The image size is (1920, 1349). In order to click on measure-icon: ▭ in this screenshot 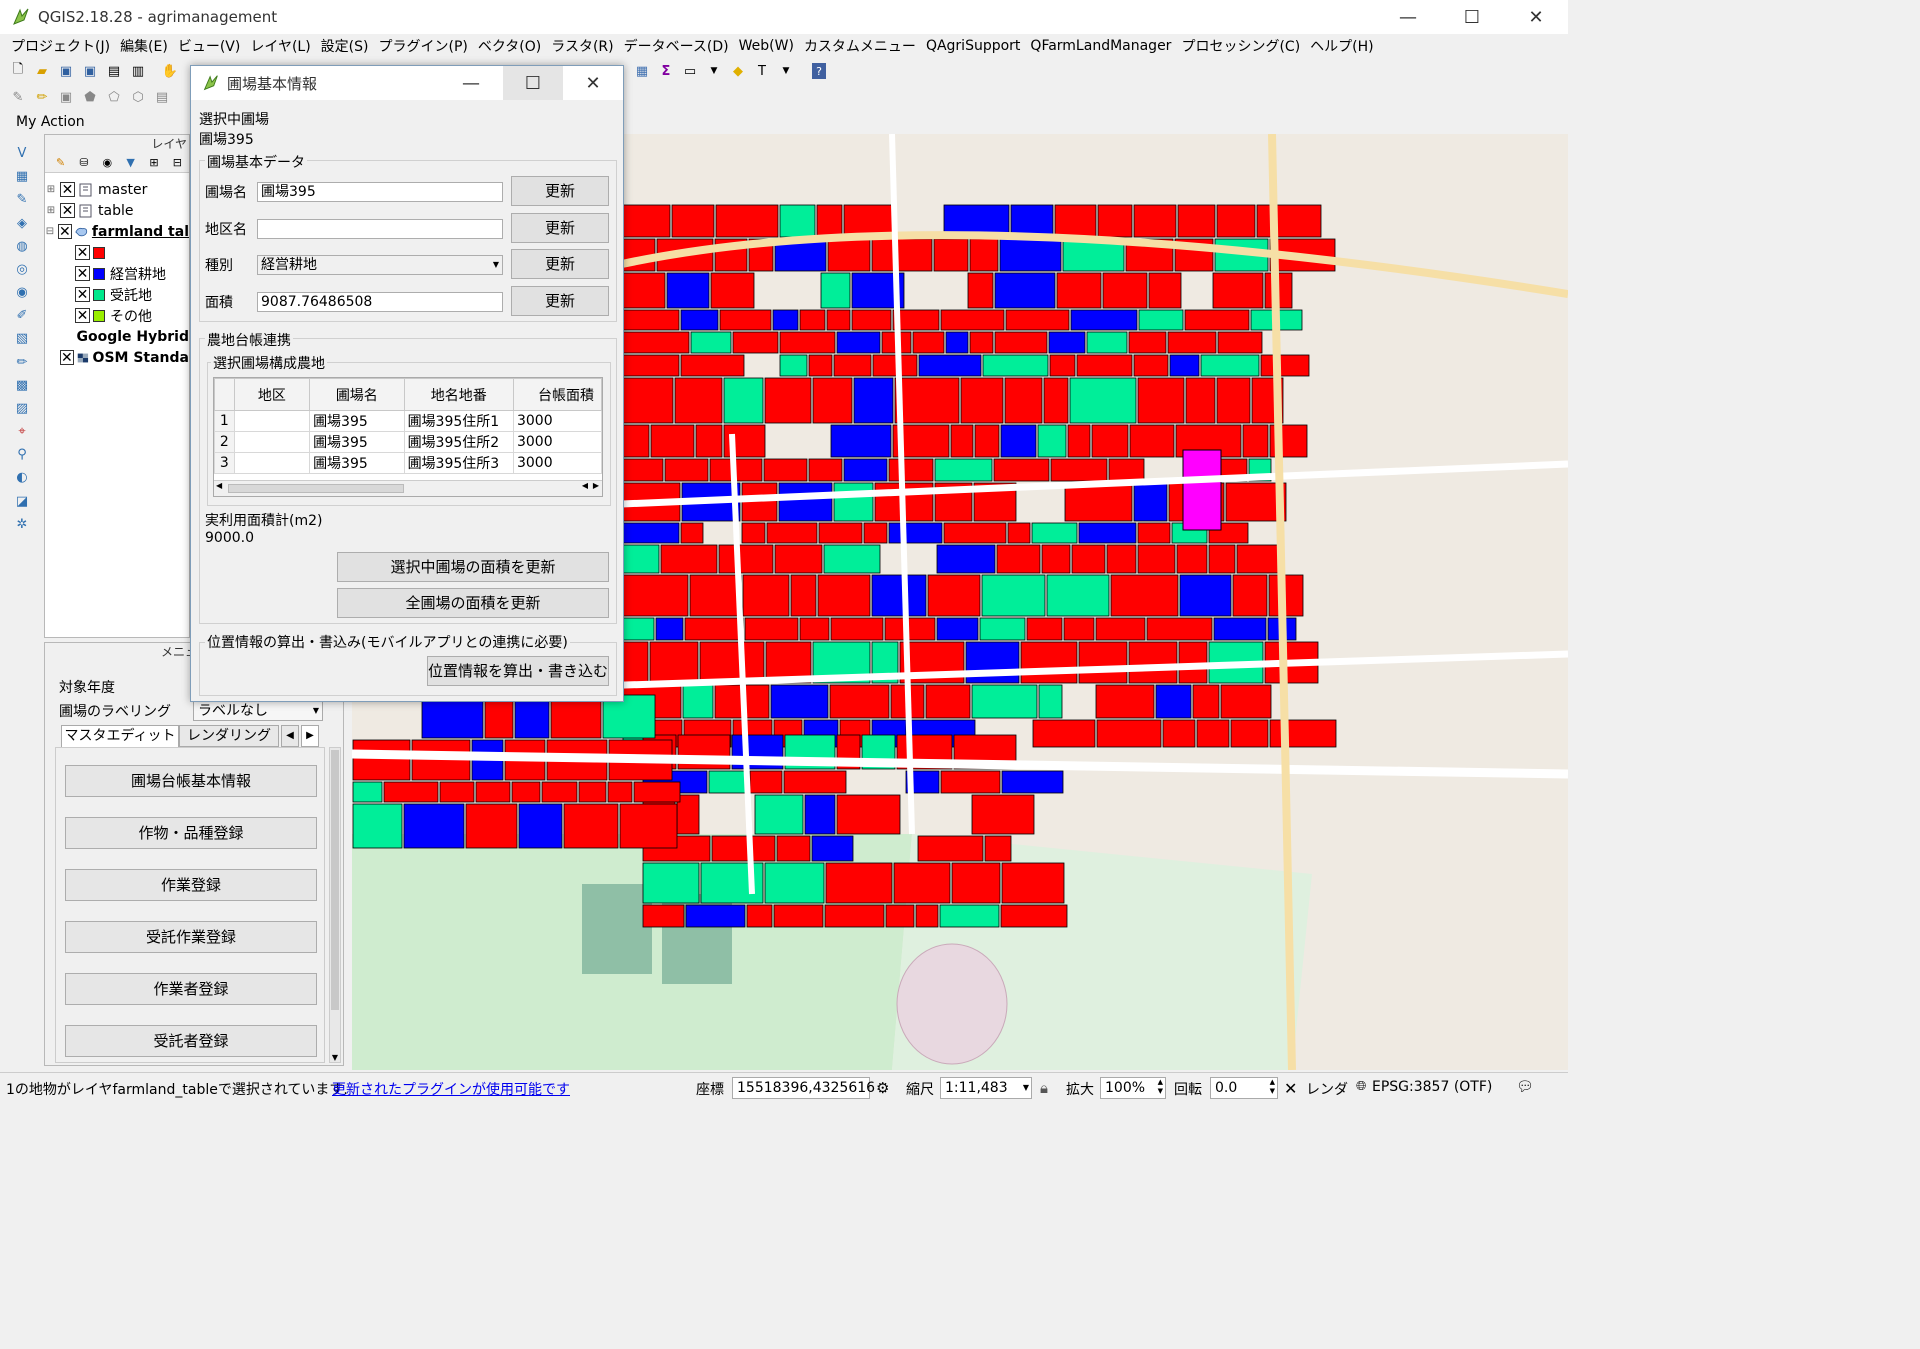, I will do `click(690, 71)`.